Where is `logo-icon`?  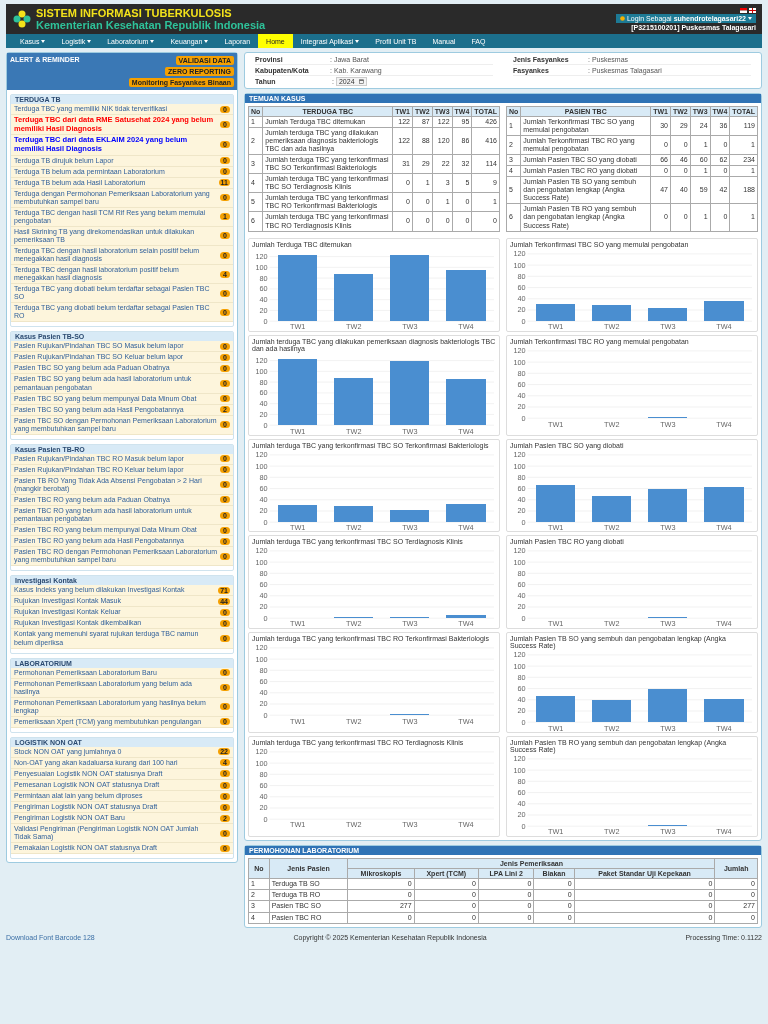 logo-icon is located at coordinates (22, 19).